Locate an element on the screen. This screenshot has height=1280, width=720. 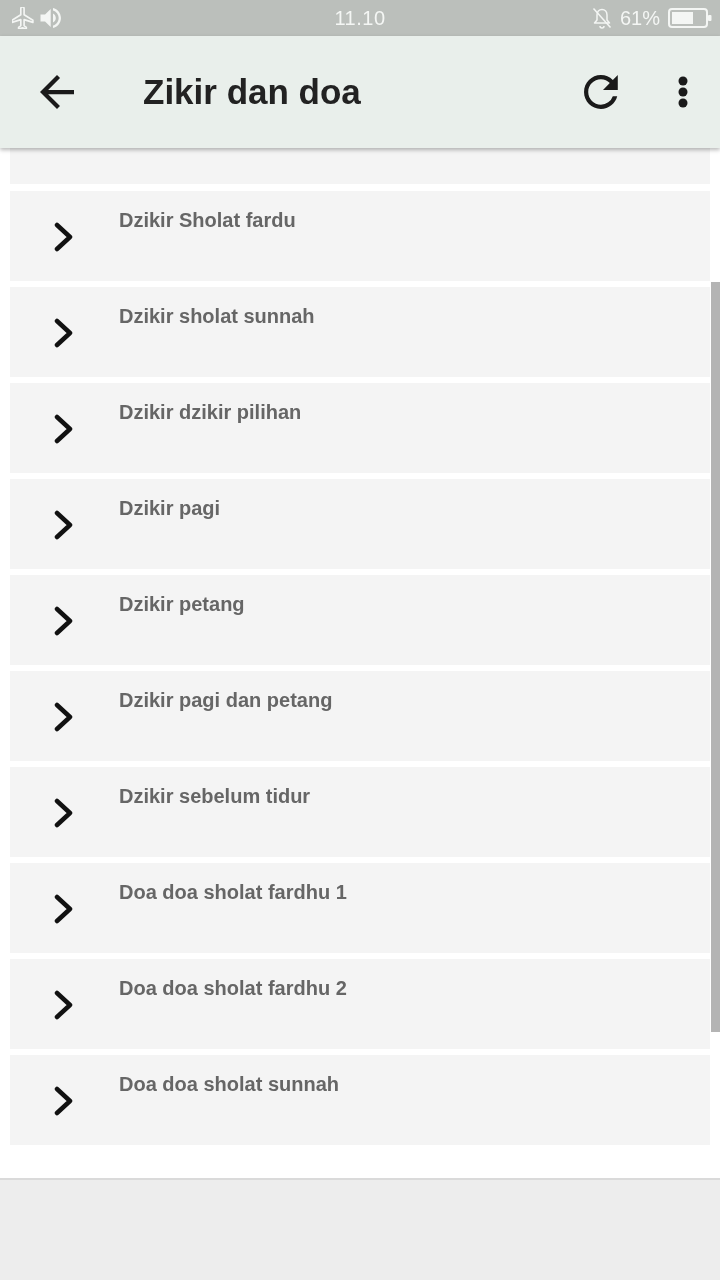
screen-title: Zikir dan doa is located at coordinates (252, 92).